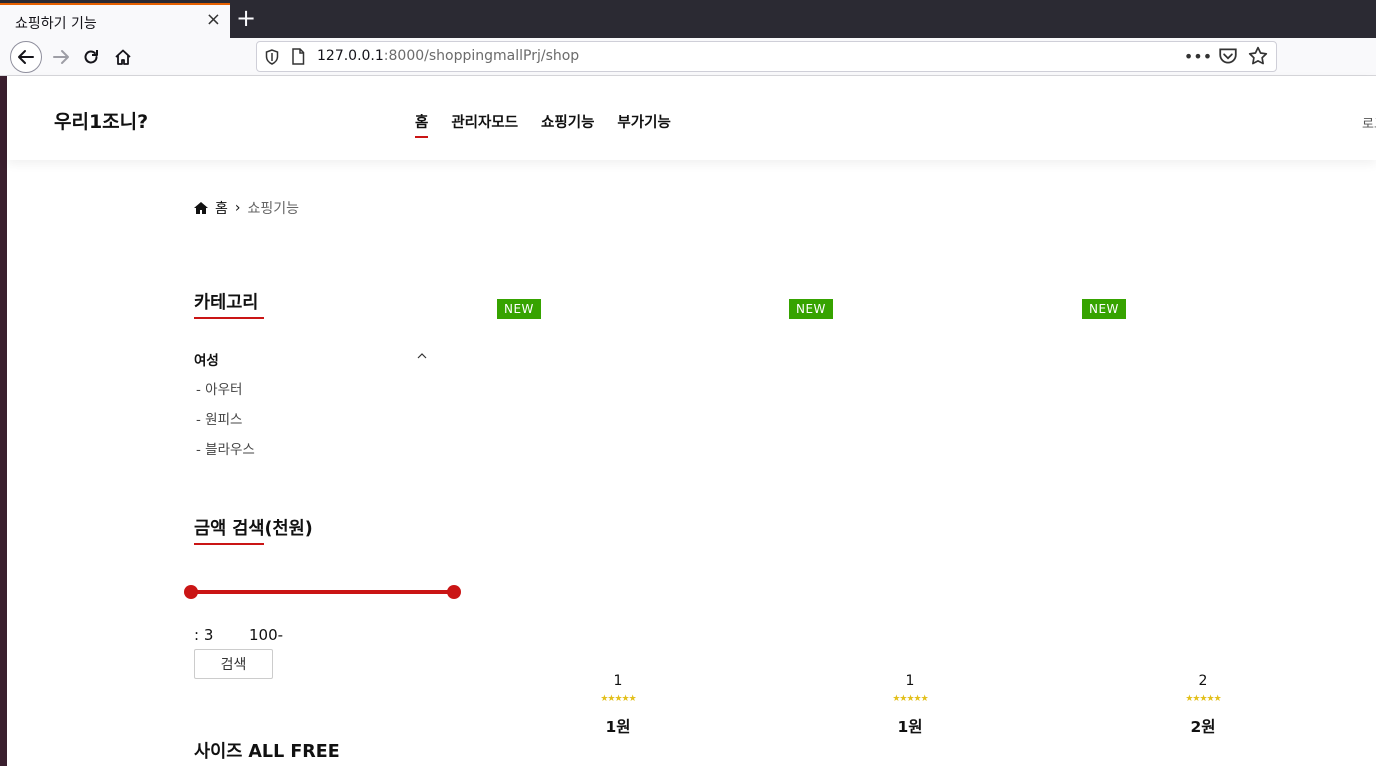 The height and width of the screenshot is (766, 1376). What do you see at coordinates (691, 118) in the screenshot?
I see `site-header: 우리1조니? 홈 관리자모드 쇼핑기능 부가기능 로그인` at bounding box center [691, 118].